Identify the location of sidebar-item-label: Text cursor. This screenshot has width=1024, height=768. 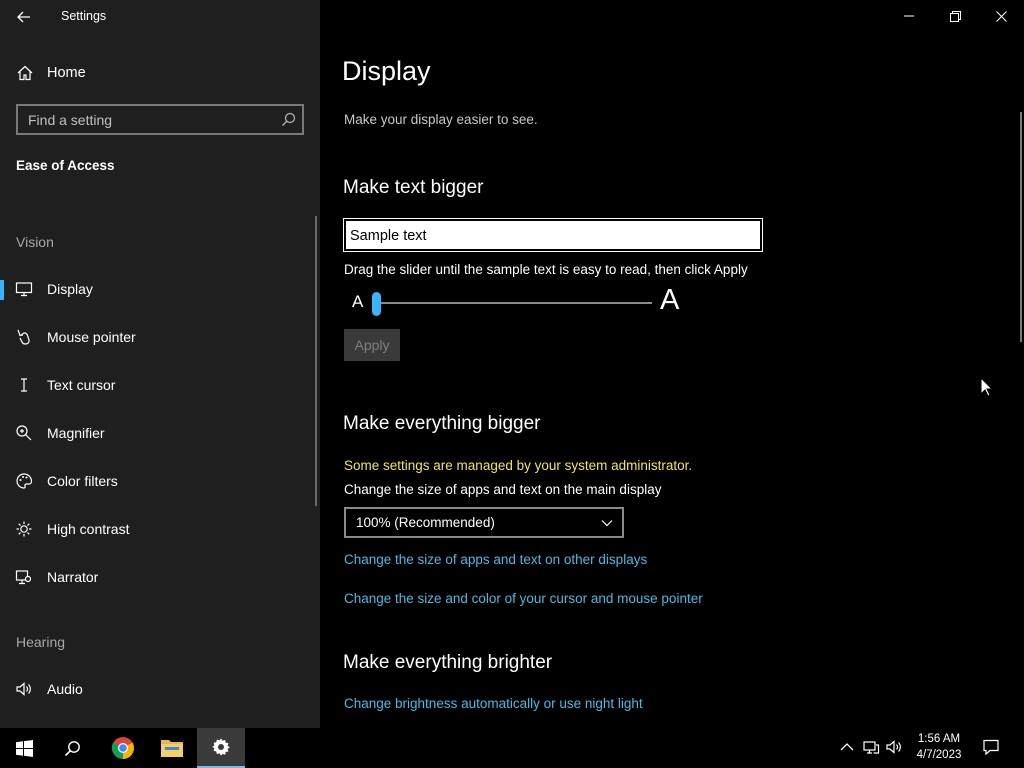
(81, 385).